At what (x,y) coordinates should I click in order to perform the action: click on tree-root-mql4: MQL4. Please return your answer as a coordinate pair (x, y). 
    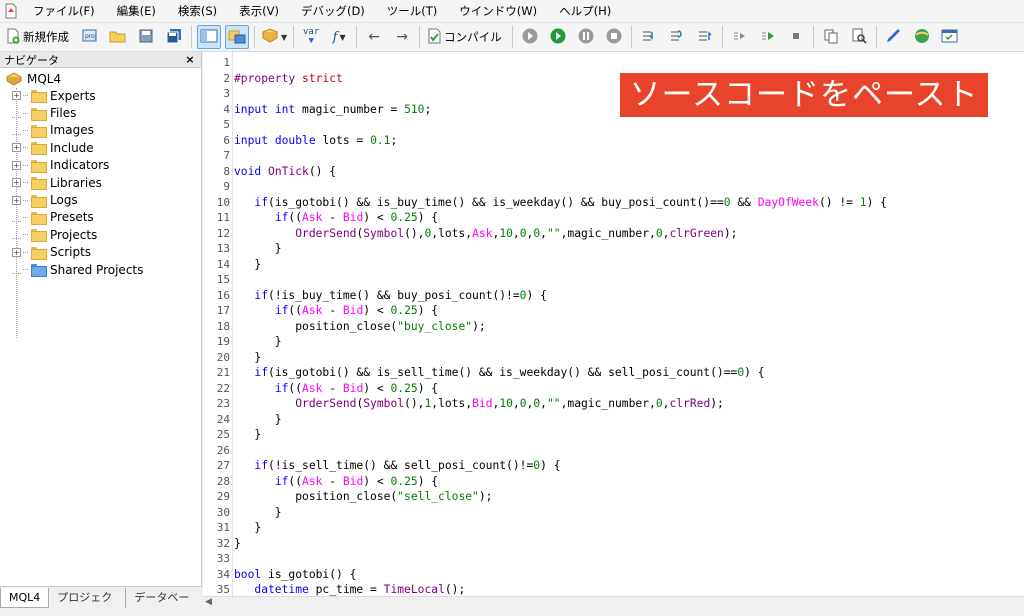
    Looking at the image, I should click on (100, 78).